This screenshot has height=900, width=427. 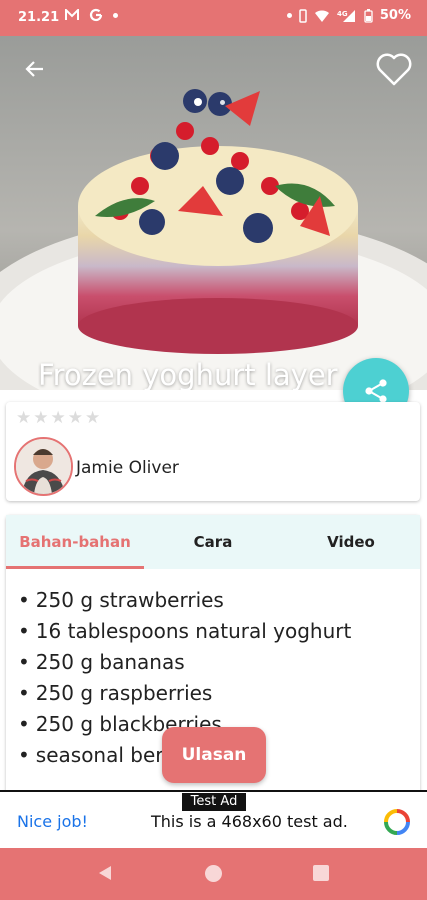 I want to click on ad-main-text: This is a 468x60 test ad., so click(x=249, y=821).